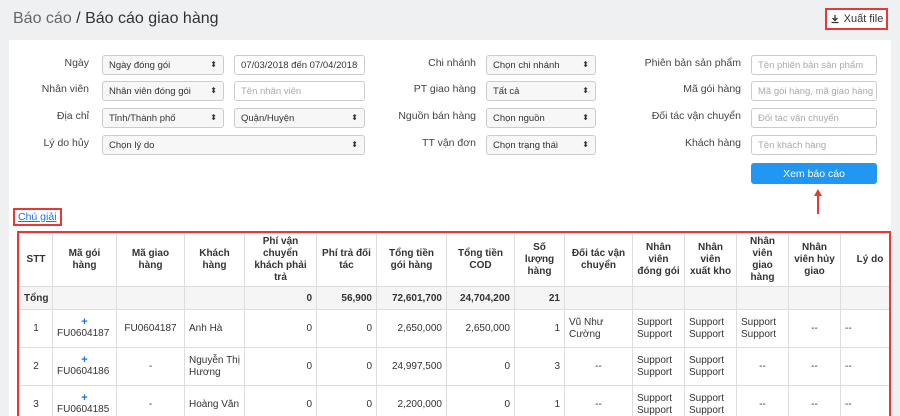 The image size is (900, 416). Describe the element at coordinates (233, 145) in the screenshot. I see `cancel-reason-select: Chọn lý do ⬍` at that location.